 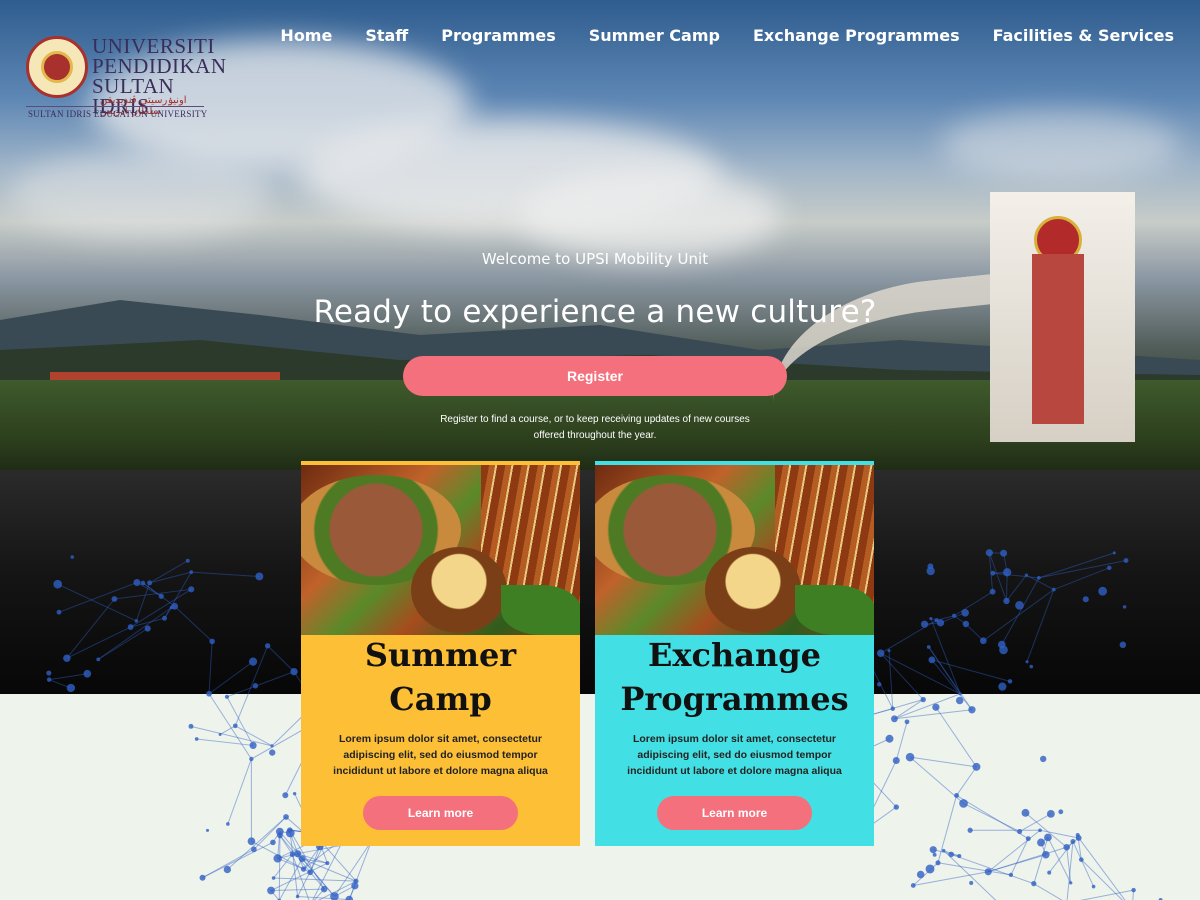 I want to click on exchange-programmes-learn-more-button: Learn more, so click(x=734, y=813).